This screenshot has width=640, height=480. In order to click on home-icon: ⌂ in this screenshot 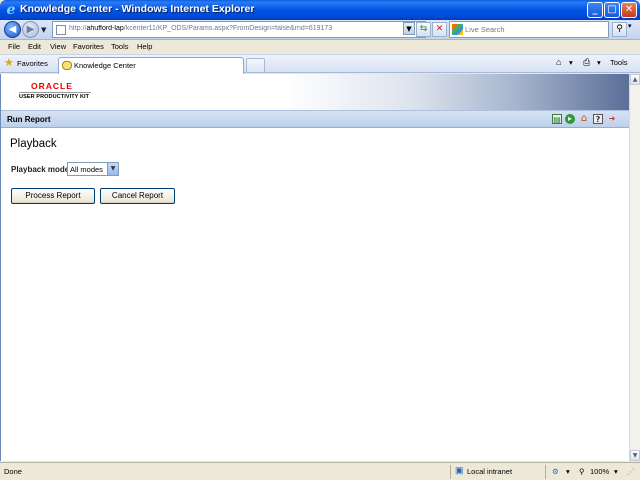, I will do `click(558, 62)`.